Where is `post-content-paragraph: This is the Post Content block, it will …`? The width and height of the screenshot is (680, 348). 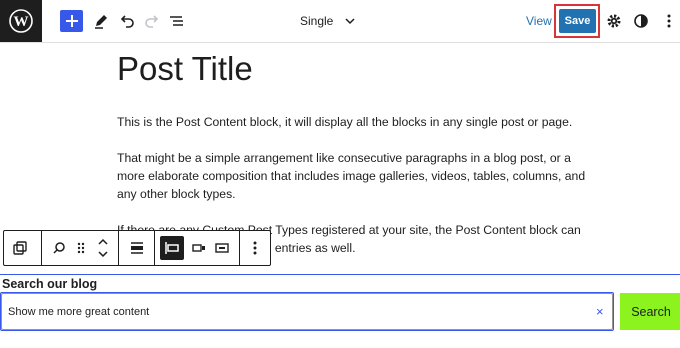 post-content-paragraph: This is the Post Content block, it will … is located at coordinates (352, 122).